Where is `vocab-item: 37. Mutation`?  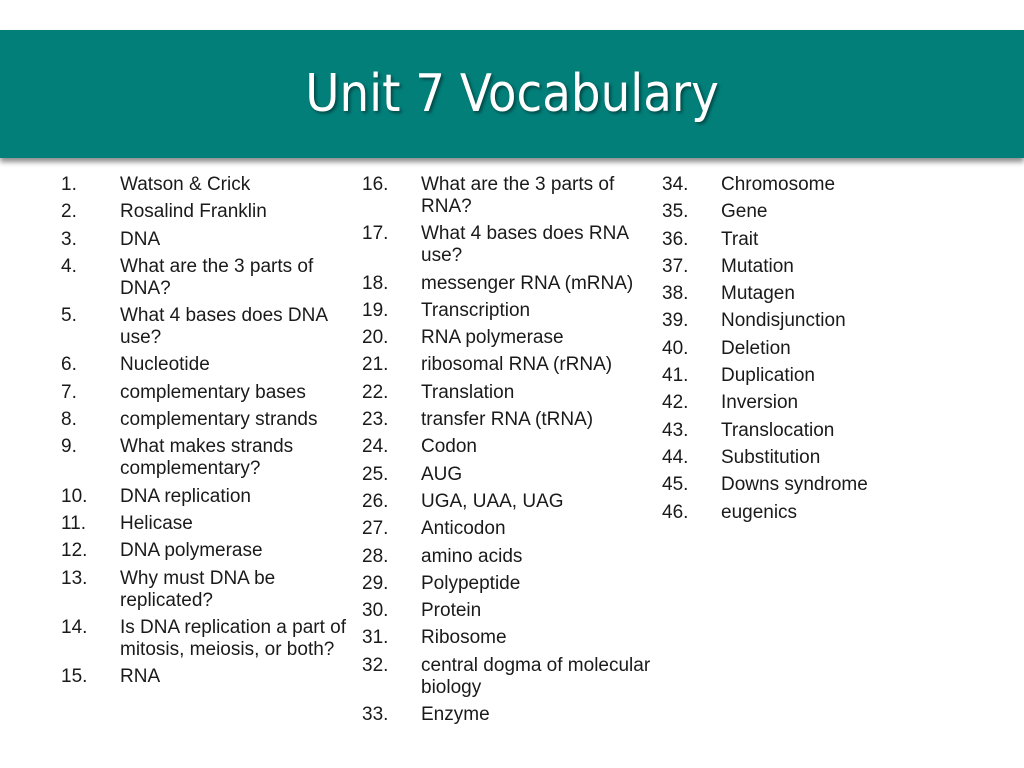
vocab-item: 37. Mutation is located at coordinates (812, 267).